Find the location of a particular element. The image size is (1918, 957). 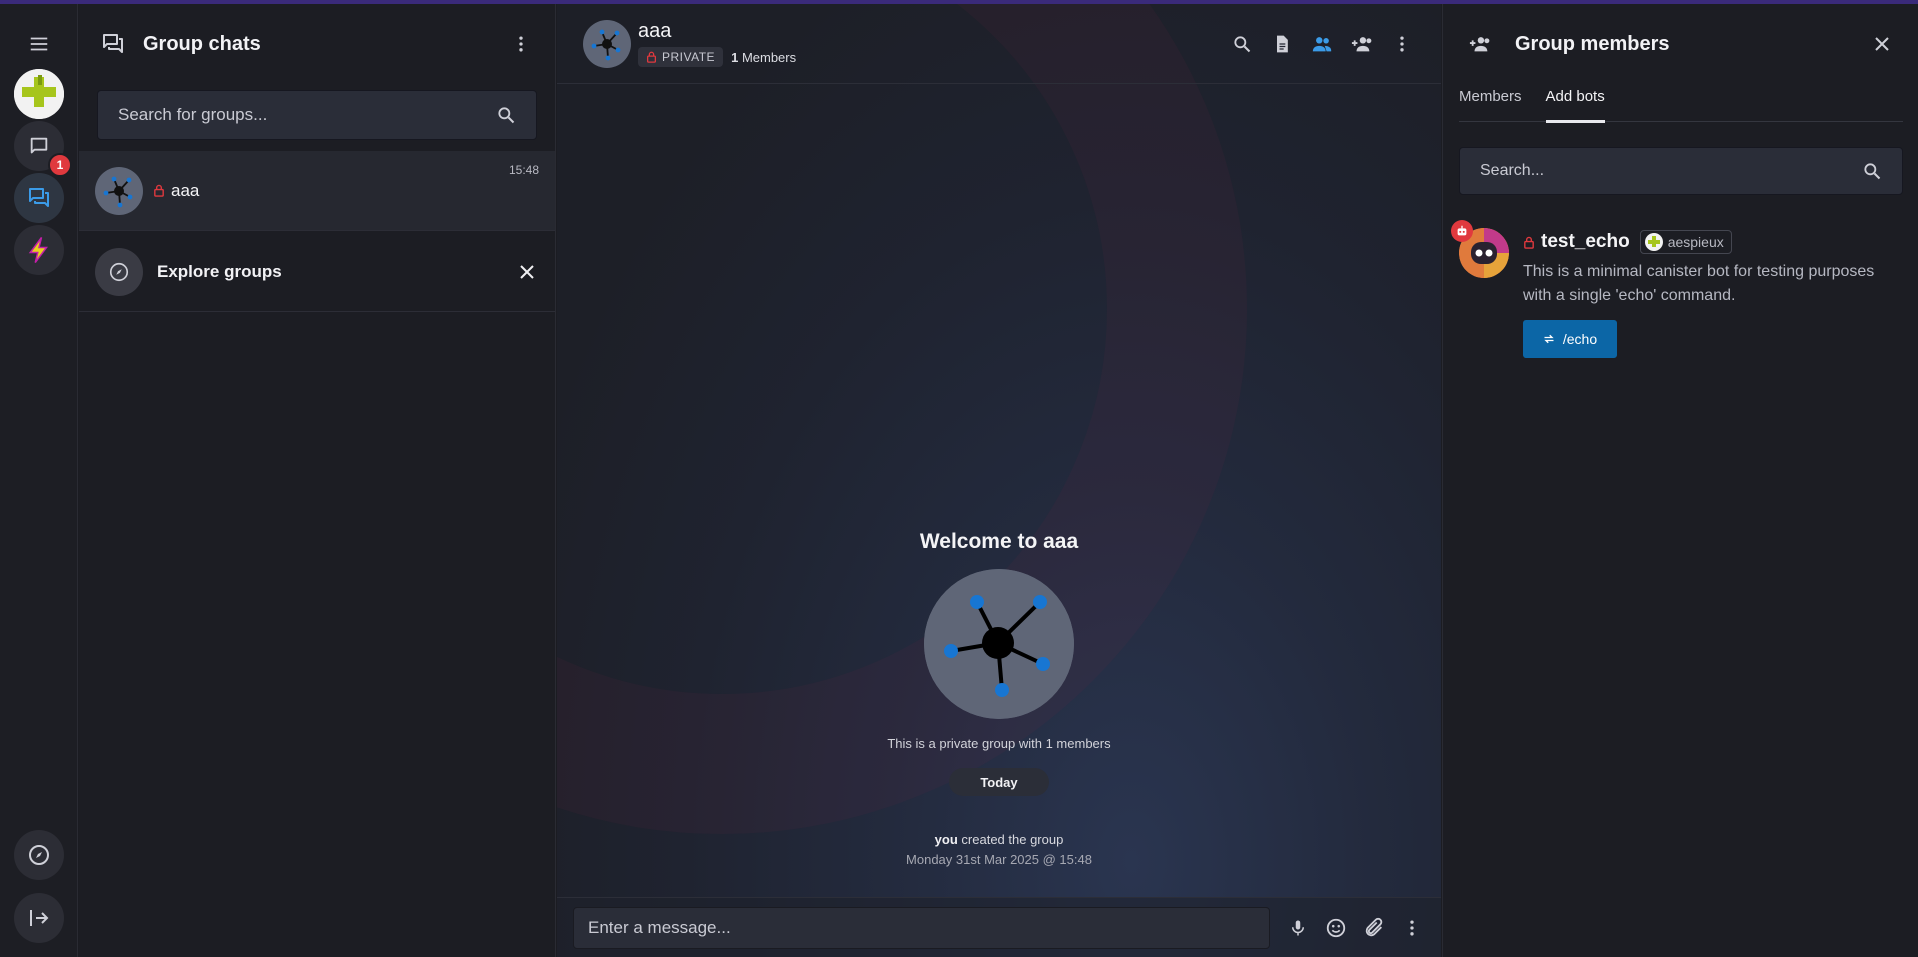

bot-command-label: /echo is located at coordinates (1580, 339).